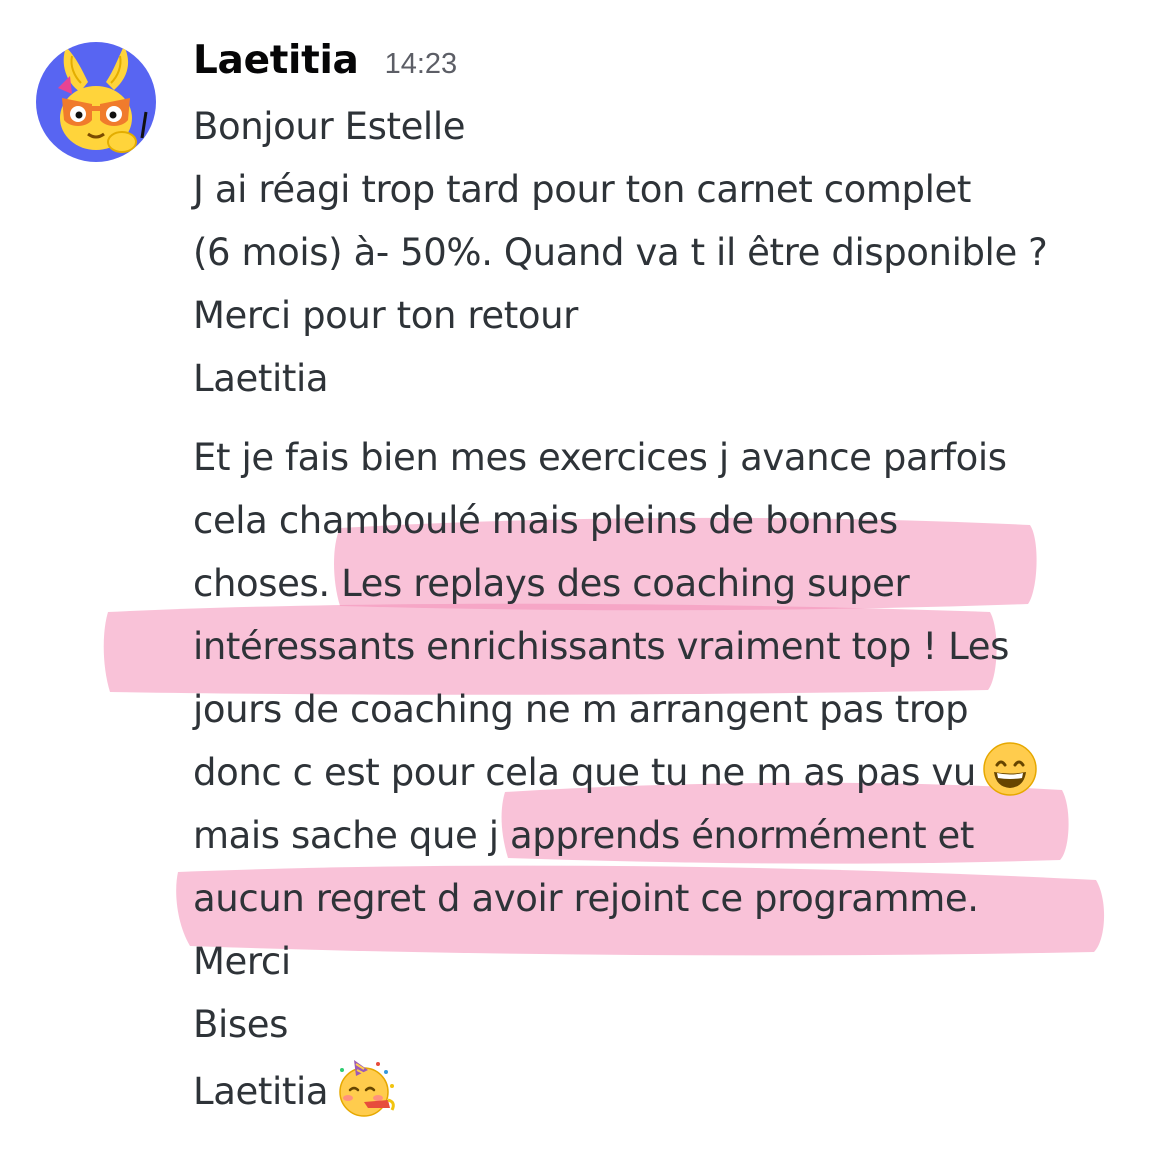  Describe the element at coordinates (1010, 769) in the screenshot. I see `grinning-face-emoji-icon` at that location.